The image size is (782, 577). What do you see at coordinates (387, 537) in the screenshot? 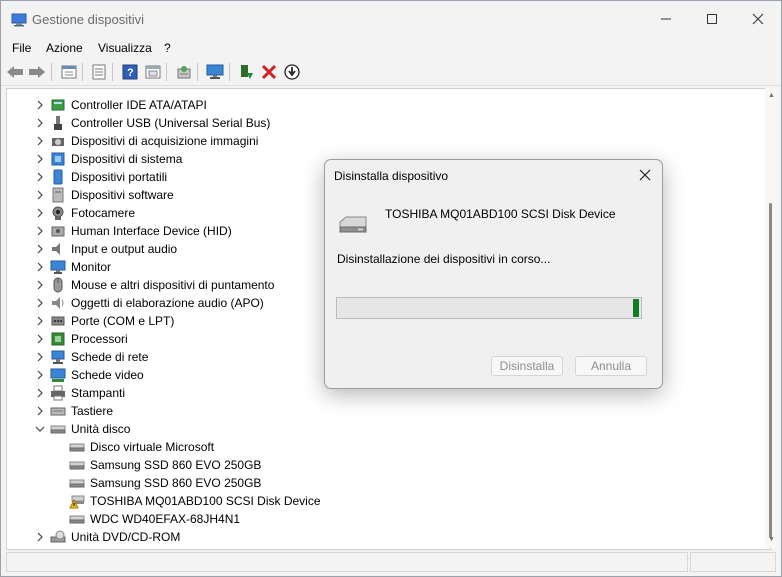
I see `tree-category-row: Unità DVD/CD-ROM` at bounding box center [387, 537].